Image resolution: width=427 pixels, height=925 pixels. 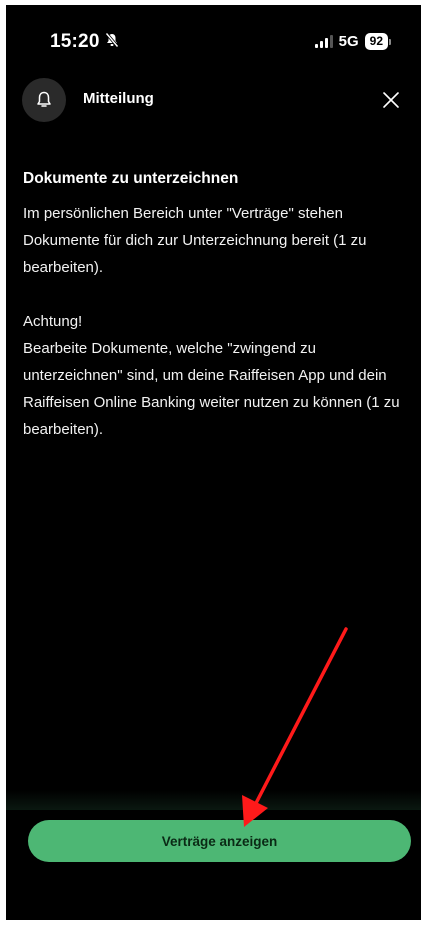 I want to click on status-bar: 15:20 5G 92, so click(x=213, y=40).